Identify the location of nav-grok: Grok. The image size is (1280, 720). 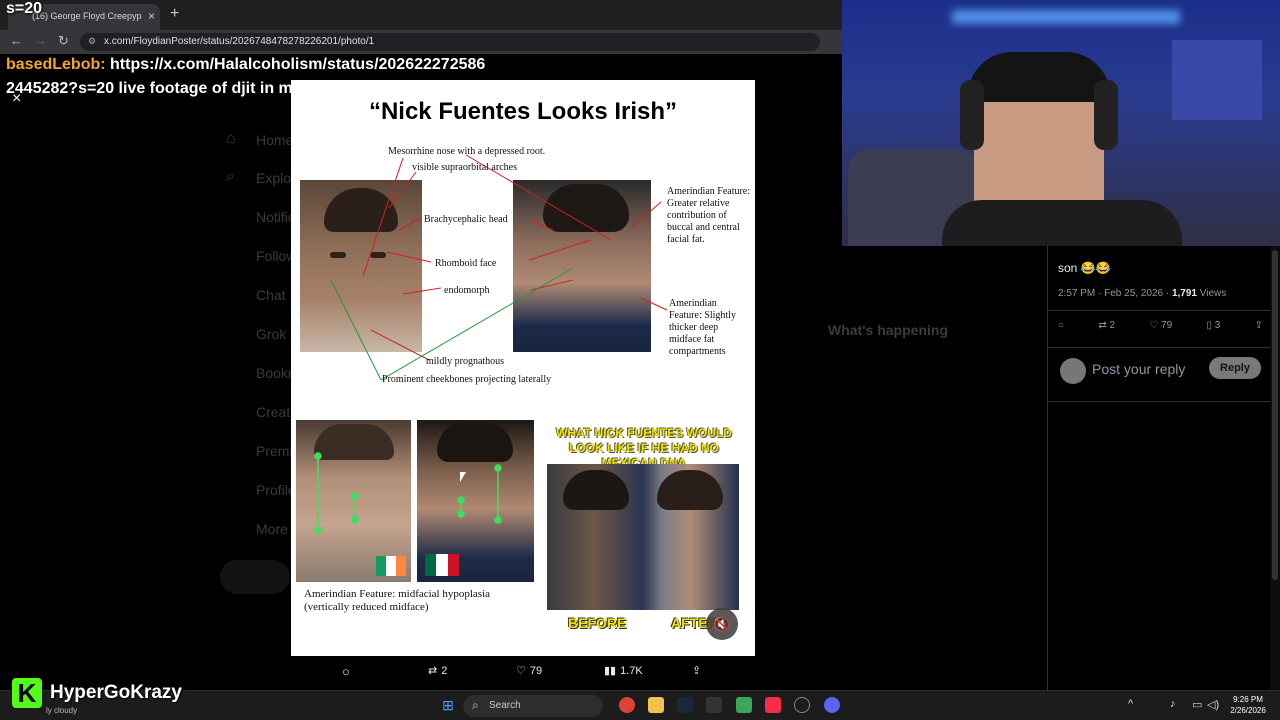
(271, 334).